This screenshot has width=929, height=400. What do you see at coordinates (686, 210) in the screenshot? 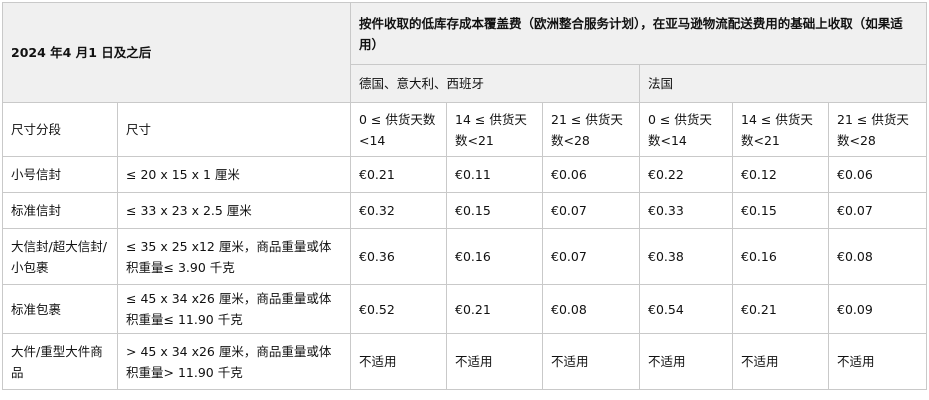
I see `fee-cell: €0.33` at bounding box center [686, 210].